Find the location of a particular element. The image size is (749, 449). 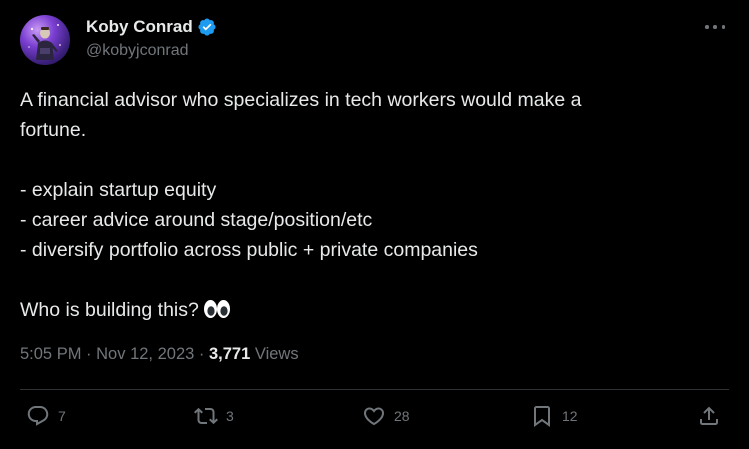

heart-icon is located at coordinates (374, 416).